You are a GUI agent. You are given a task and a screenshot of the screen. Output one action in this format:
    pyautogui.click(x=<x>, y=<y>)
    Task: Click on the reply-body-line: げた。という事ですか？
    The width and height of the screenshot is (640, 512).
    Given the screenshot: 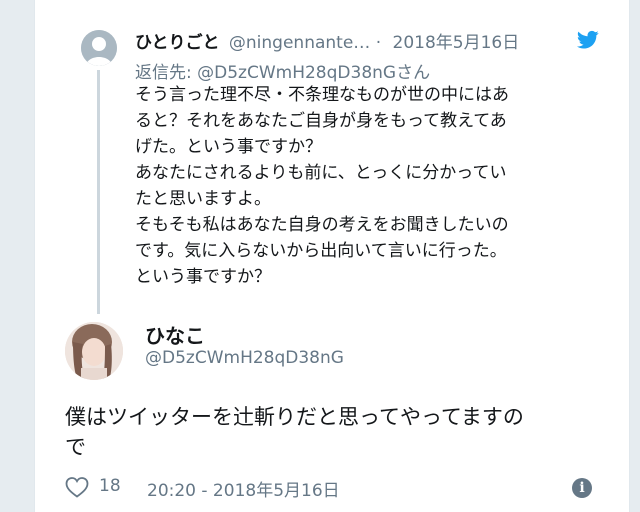 What is the action you would take?
    pyautogui.click(x=228, y=147)
    